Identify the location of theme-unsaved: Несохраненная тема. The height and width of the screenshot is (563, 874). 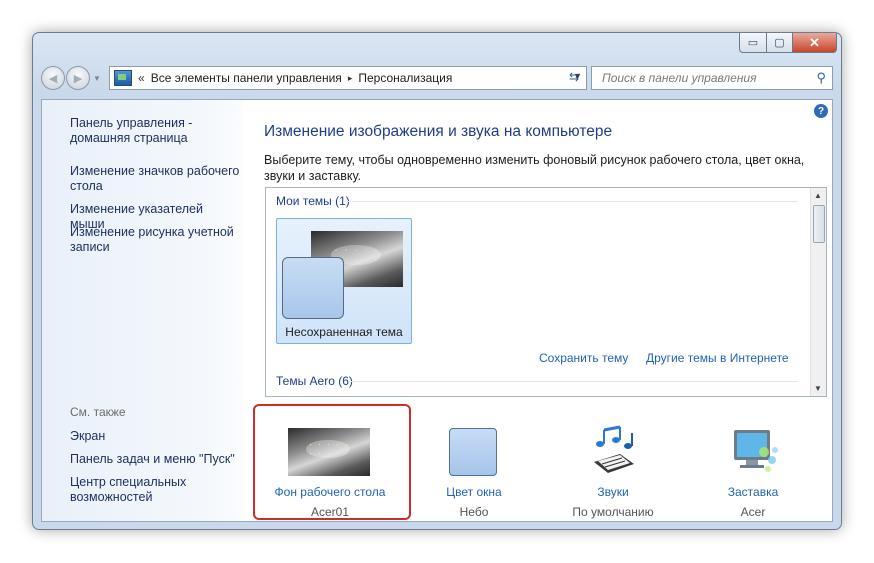
(344, 281).